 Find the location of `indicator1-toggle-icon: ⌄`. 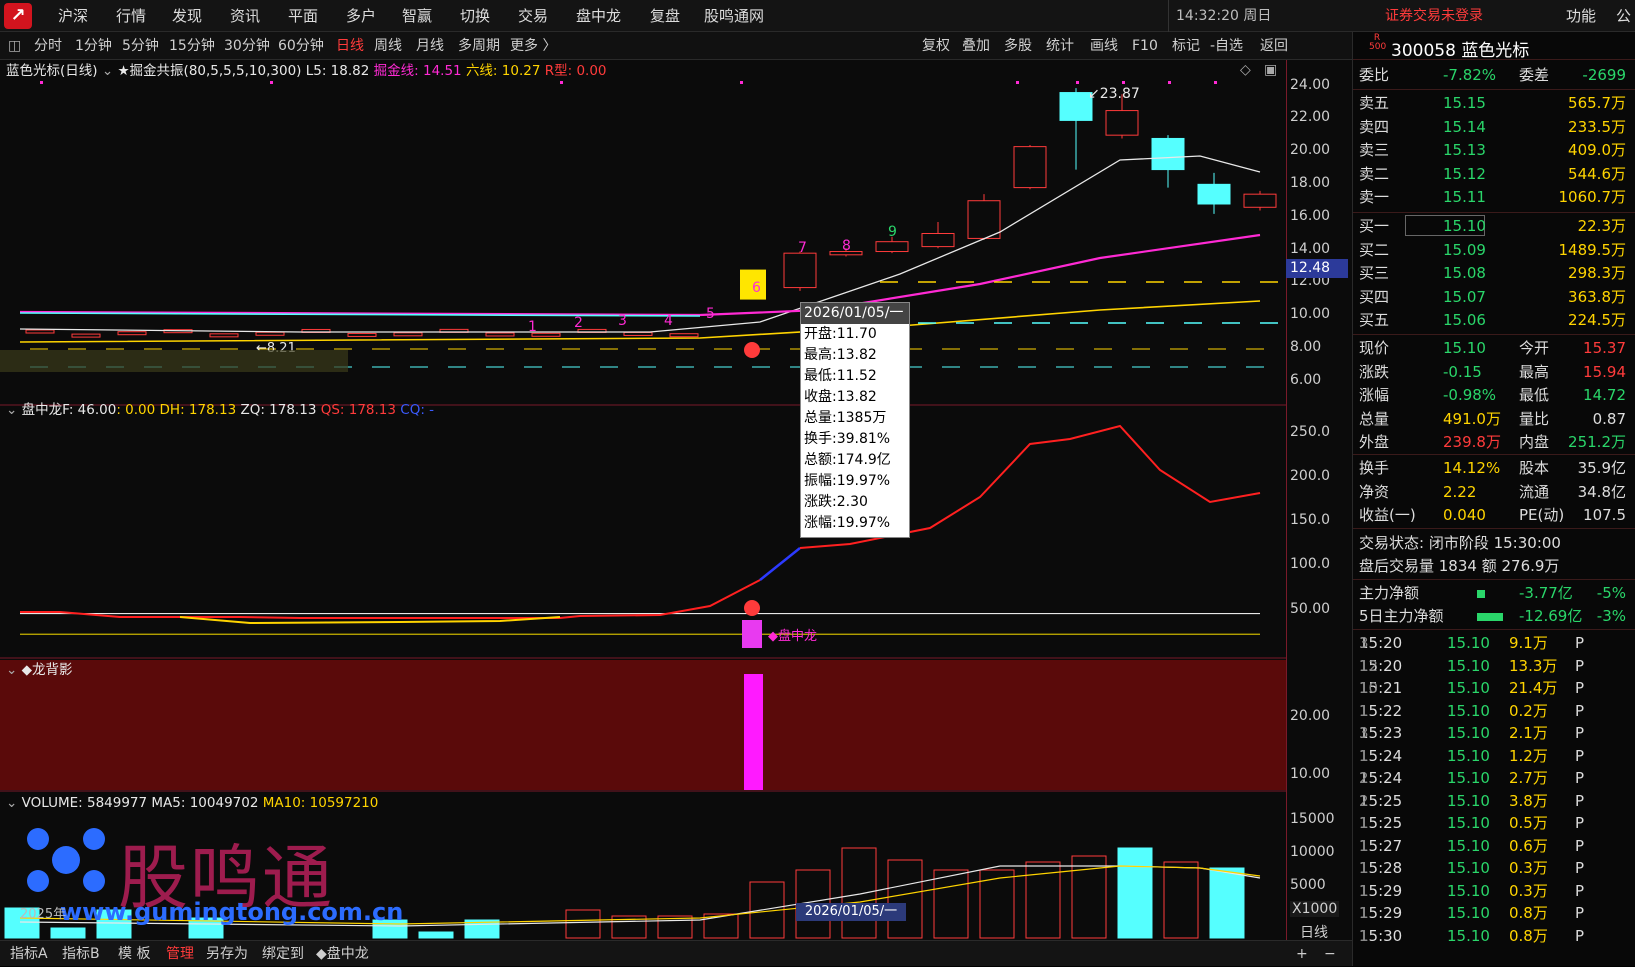

indicator1-toggle-icon: ⌄ is located at coordinates (11, 410).